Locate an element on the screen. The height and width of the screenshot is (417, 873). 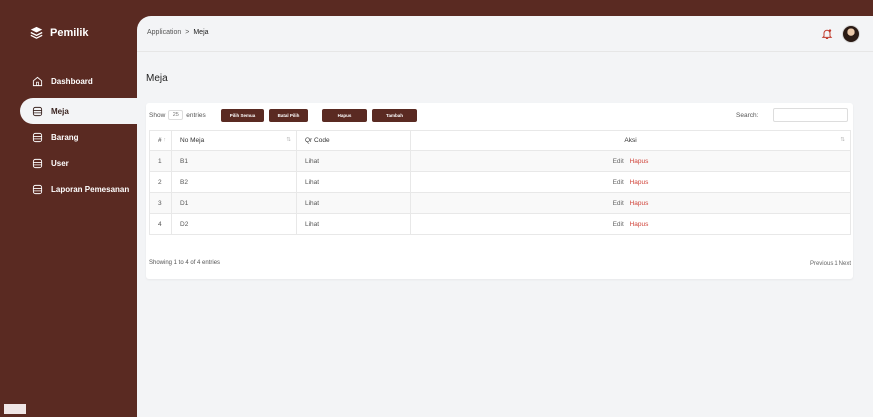
column-header-qr-code: Qr Code is located at coordinates (353, 140).